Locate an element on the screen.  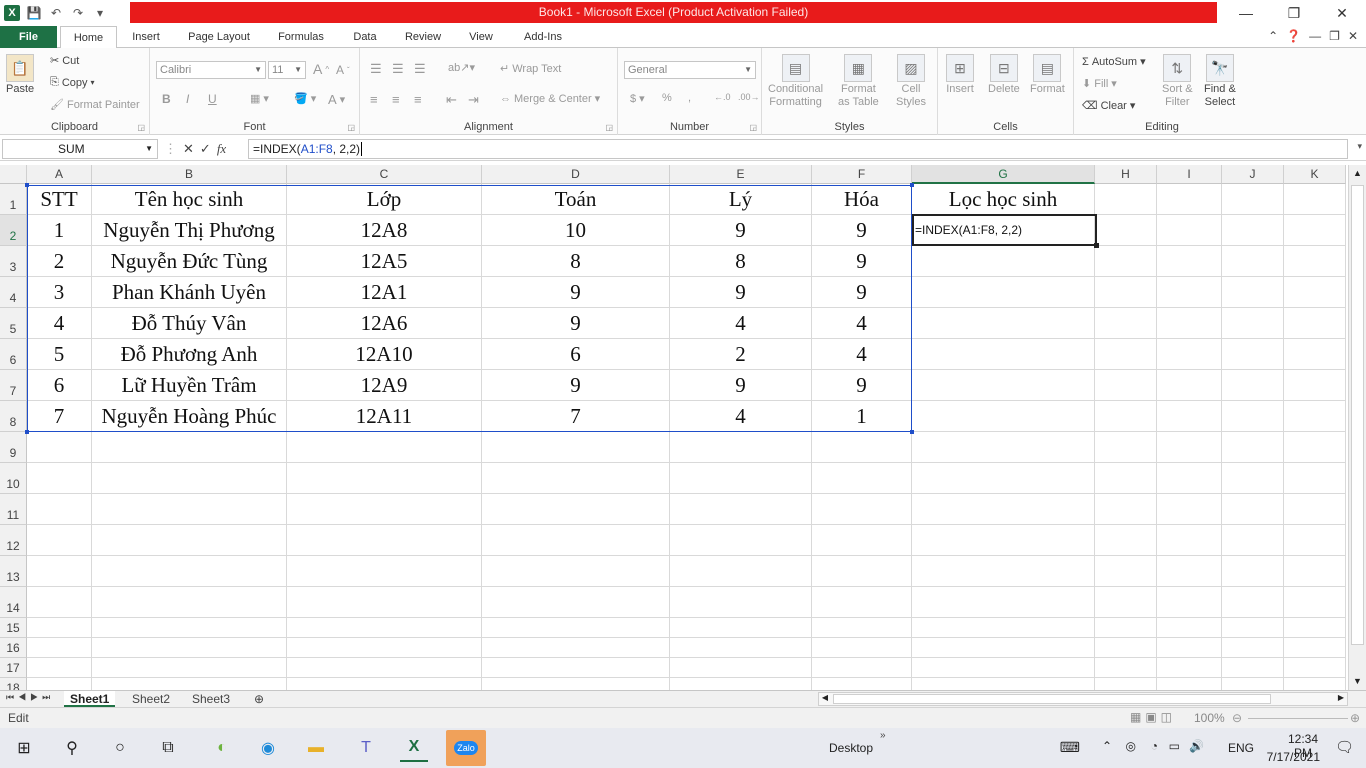
cell-k3 is located at coordinates (1315, 261).